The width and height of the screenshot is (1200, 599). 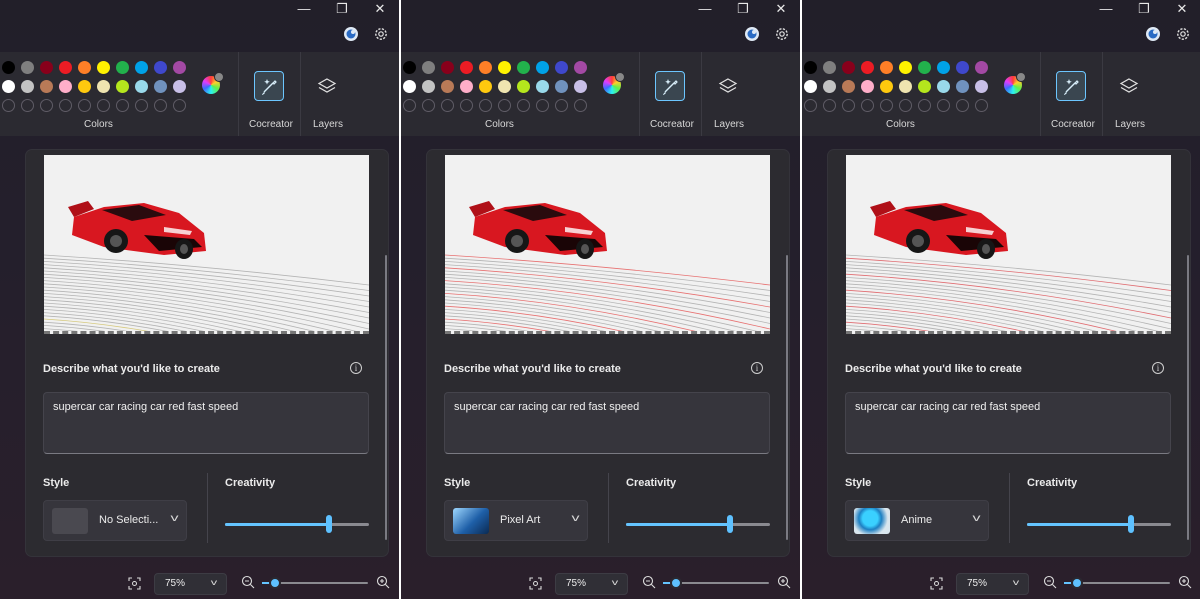 I want to click on style-dropdown: Anime v, so click(x=917, y=520).